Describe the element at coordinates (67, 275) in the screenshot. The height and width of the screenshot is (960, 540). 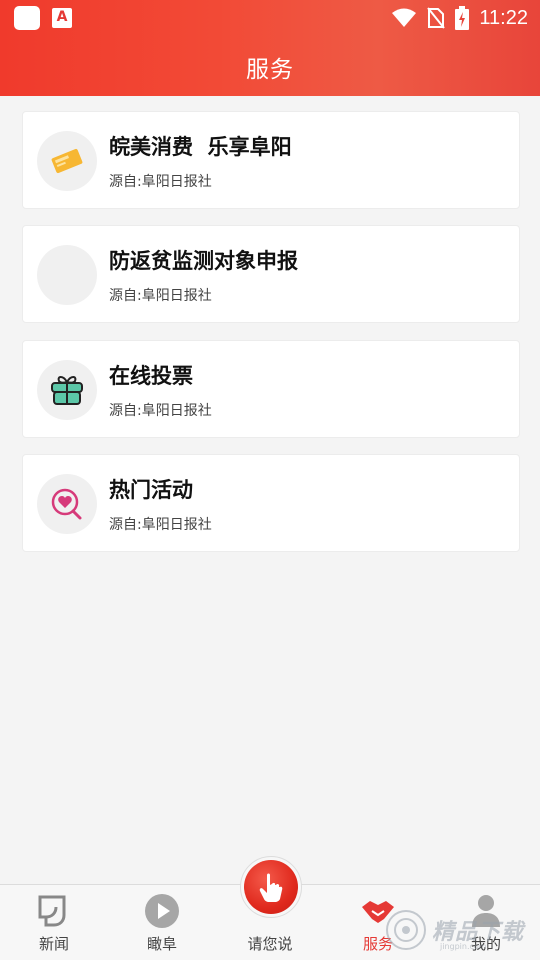
I see `blank-icon` at that location.